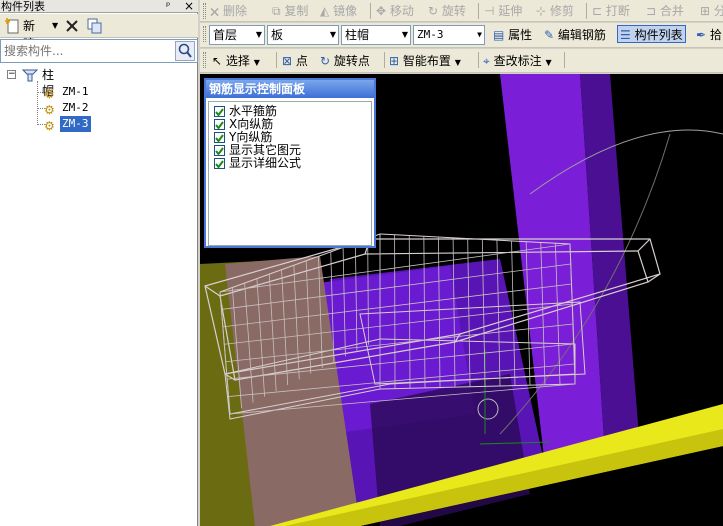 The height and width of the screenshot is (526, 723). What do you see at coordinates (658, 35) in the screenshot?
I see `component-list-label: 构件列表` at bounding box center [658, 35].